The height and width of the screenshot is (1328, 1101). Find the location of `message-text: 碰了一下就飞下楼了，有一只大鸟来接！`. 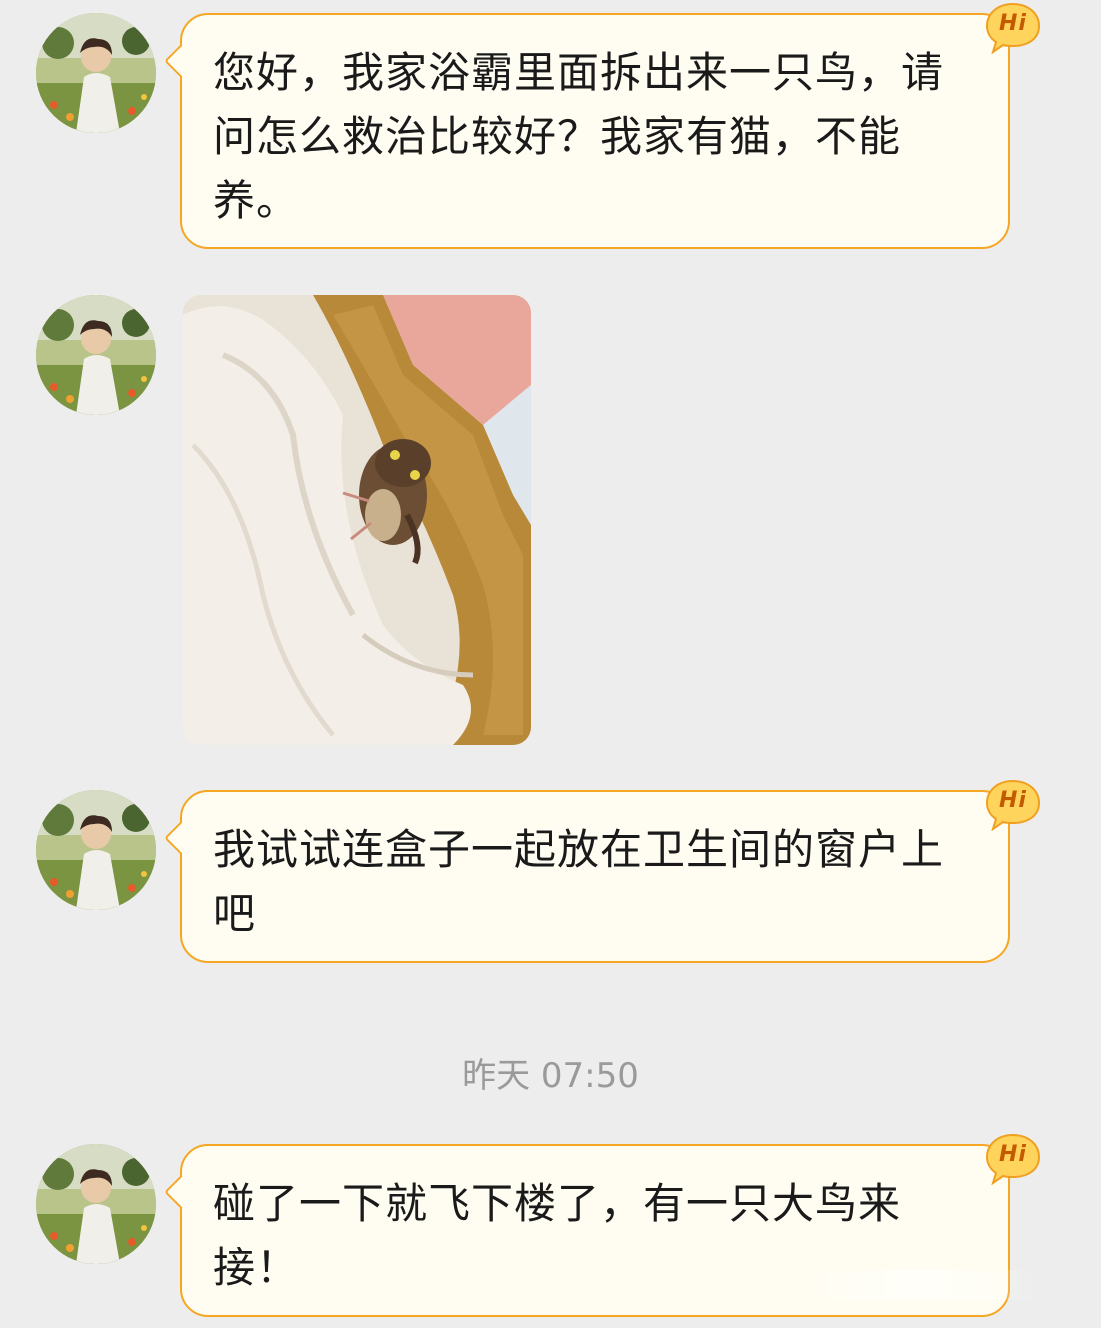

message-text: 碰了一下就飞下楼了，有一只大鸟来接！ is located at coordinates (557, 1235).